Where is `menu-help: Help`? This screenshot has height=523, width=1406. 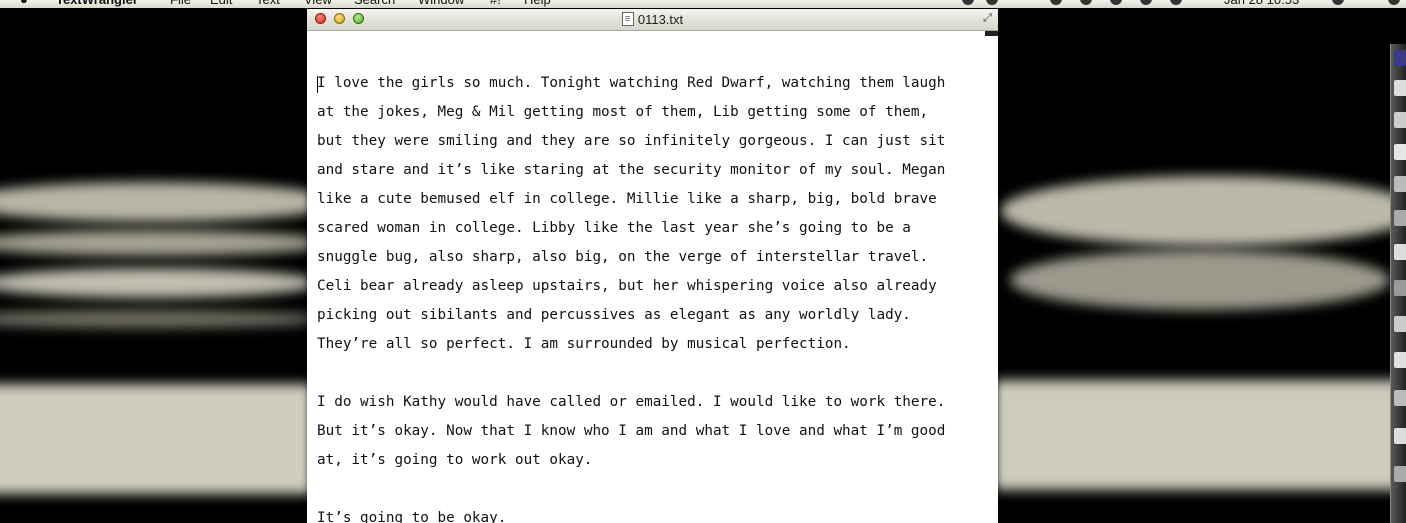 menu-help: Help is located at coordinates (537, 4).